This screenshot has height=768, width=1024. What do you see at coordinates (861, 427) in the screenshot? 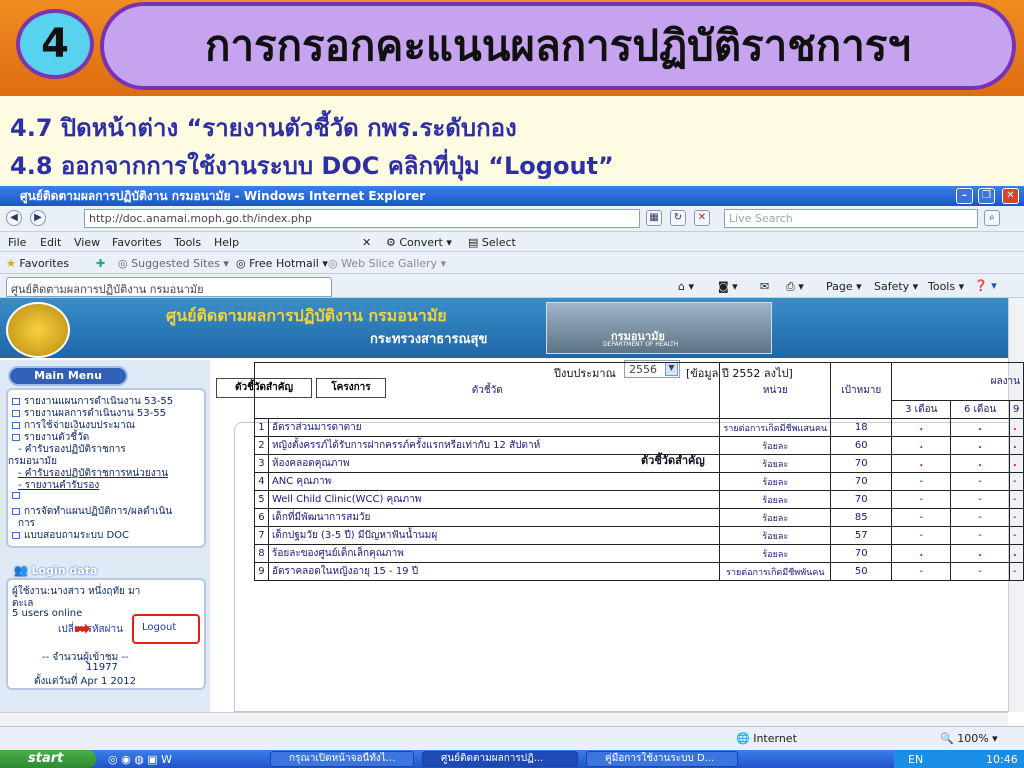
I see `cell-target: 18` at bounding box center [861, 427].